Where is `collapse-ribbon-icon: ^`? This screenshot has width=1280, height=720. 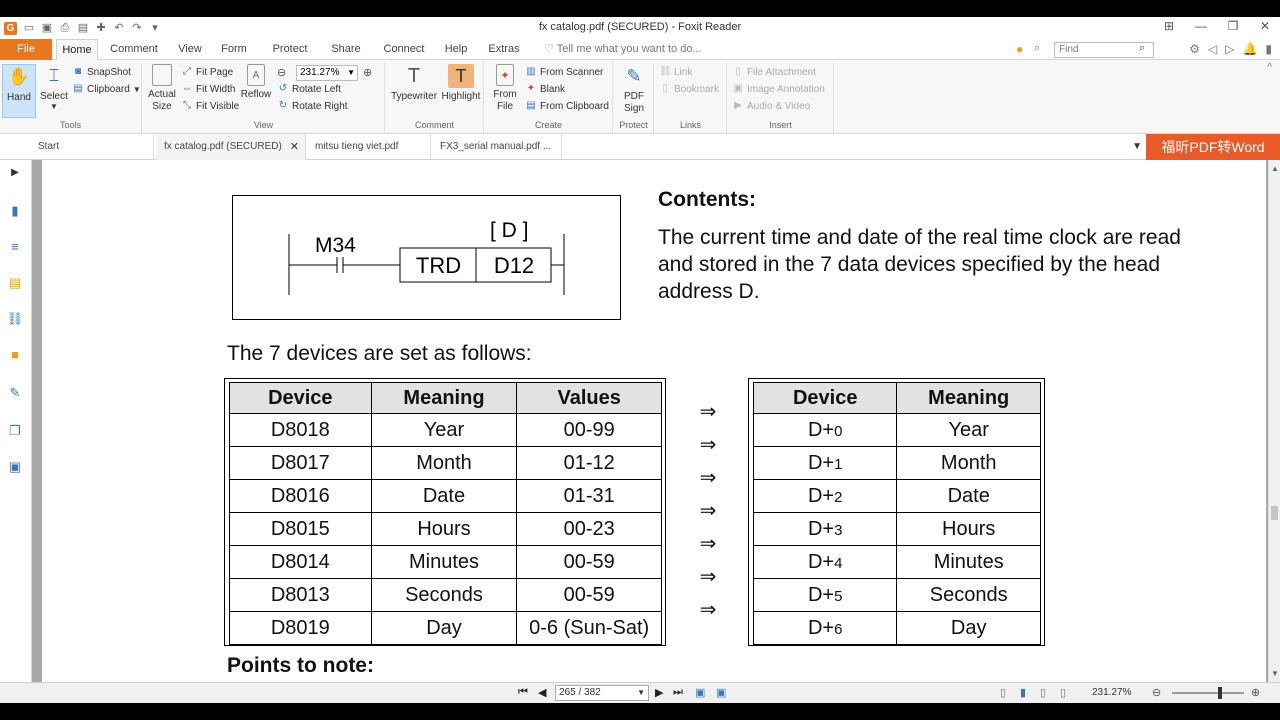 collapse-ribbon-icon: ^ is located at coordinates (1269, 67).